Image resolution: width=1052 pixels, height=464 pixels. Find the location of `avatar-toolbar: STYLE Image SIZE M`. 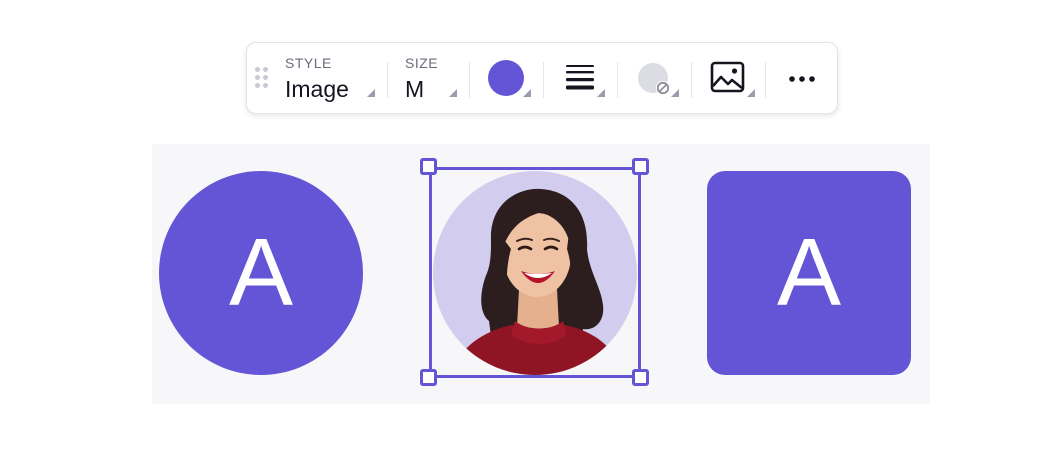

avatar-toolbar: STYLE Image SIZE M is located at coordinates (542, 78).